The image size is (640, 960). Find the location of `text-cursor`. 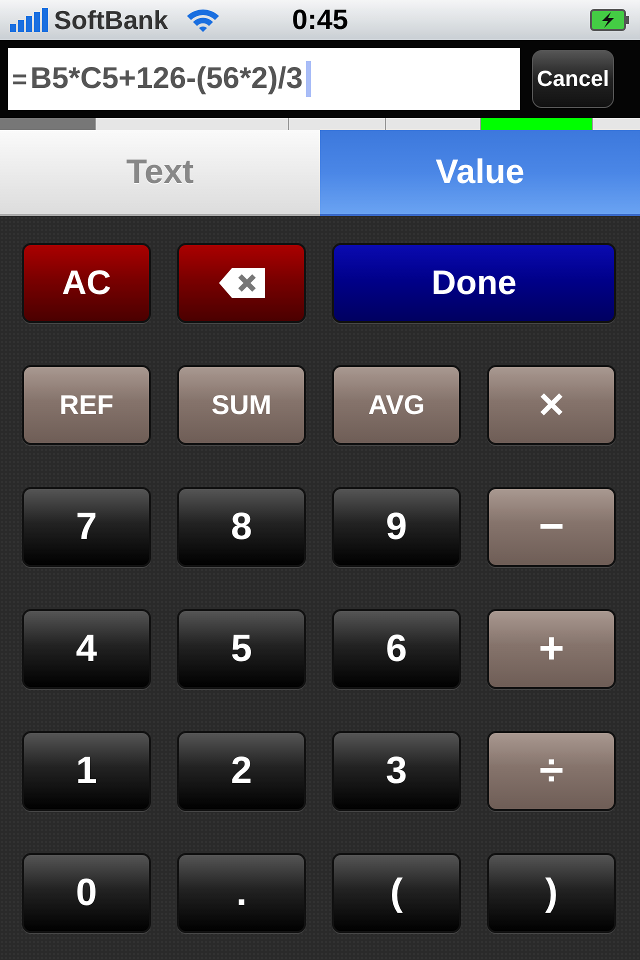

text-cursor is located at coordinates (308, 79).